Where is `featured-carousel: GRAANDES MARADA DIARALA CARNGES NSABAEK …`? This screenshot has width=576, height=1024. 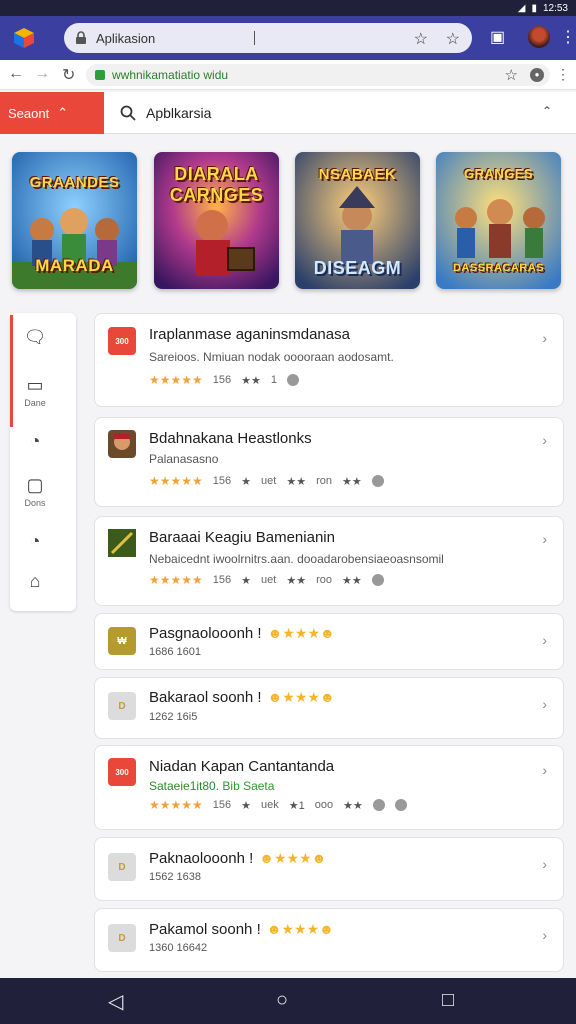 featured-carousel: GRAANDES MARADA DIARALA CARNGES NSABAEK … is located at coordinates (288, 221).